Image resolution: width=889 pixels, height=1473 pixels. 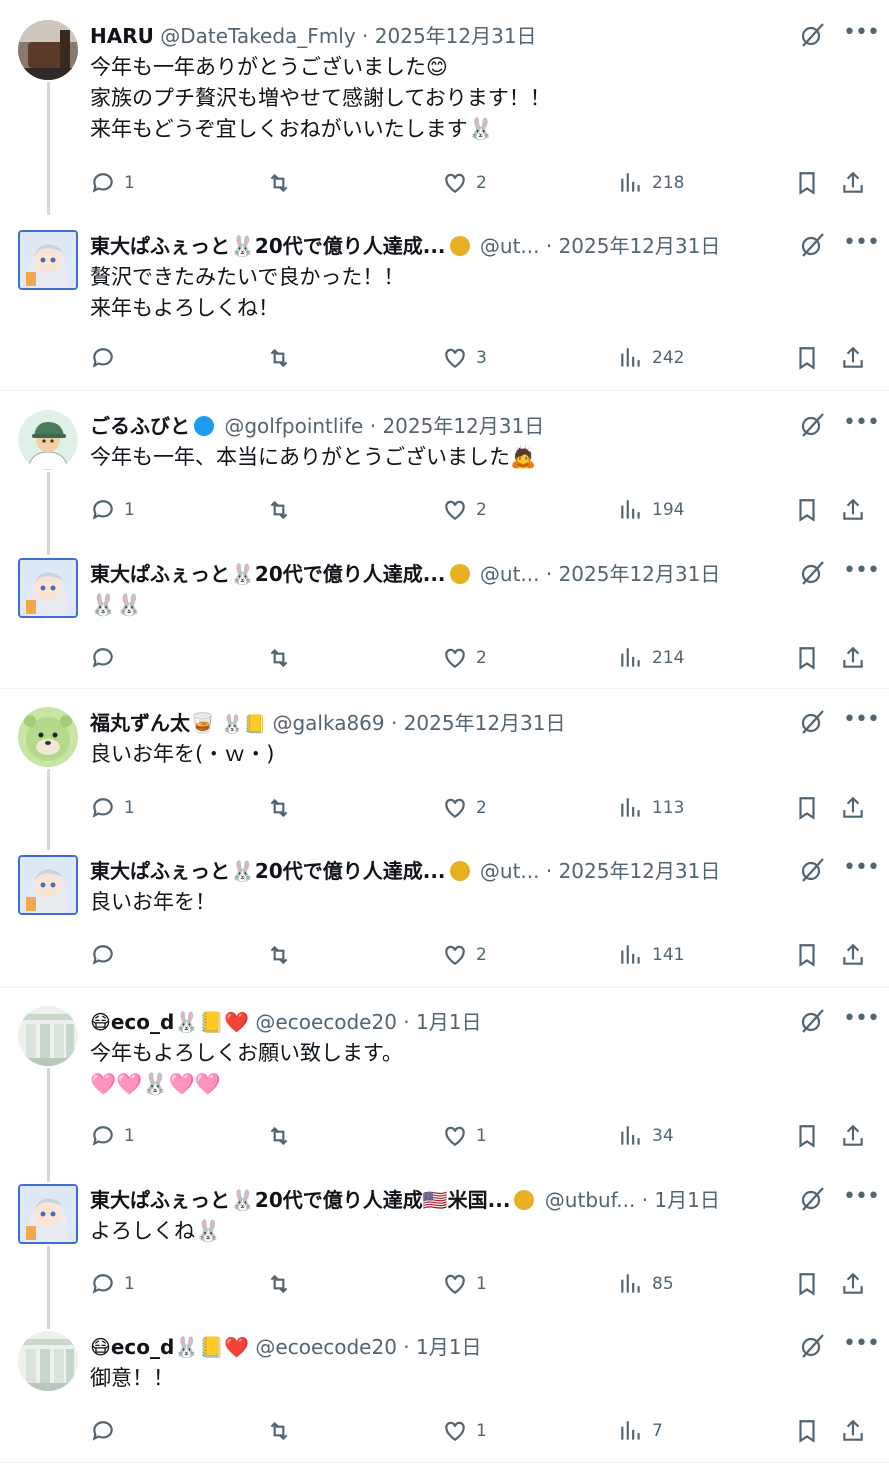 What do you see at coordinates (651, 955) in the screenshot?
I see `views-button: 141` at bounding box center [651, 955].